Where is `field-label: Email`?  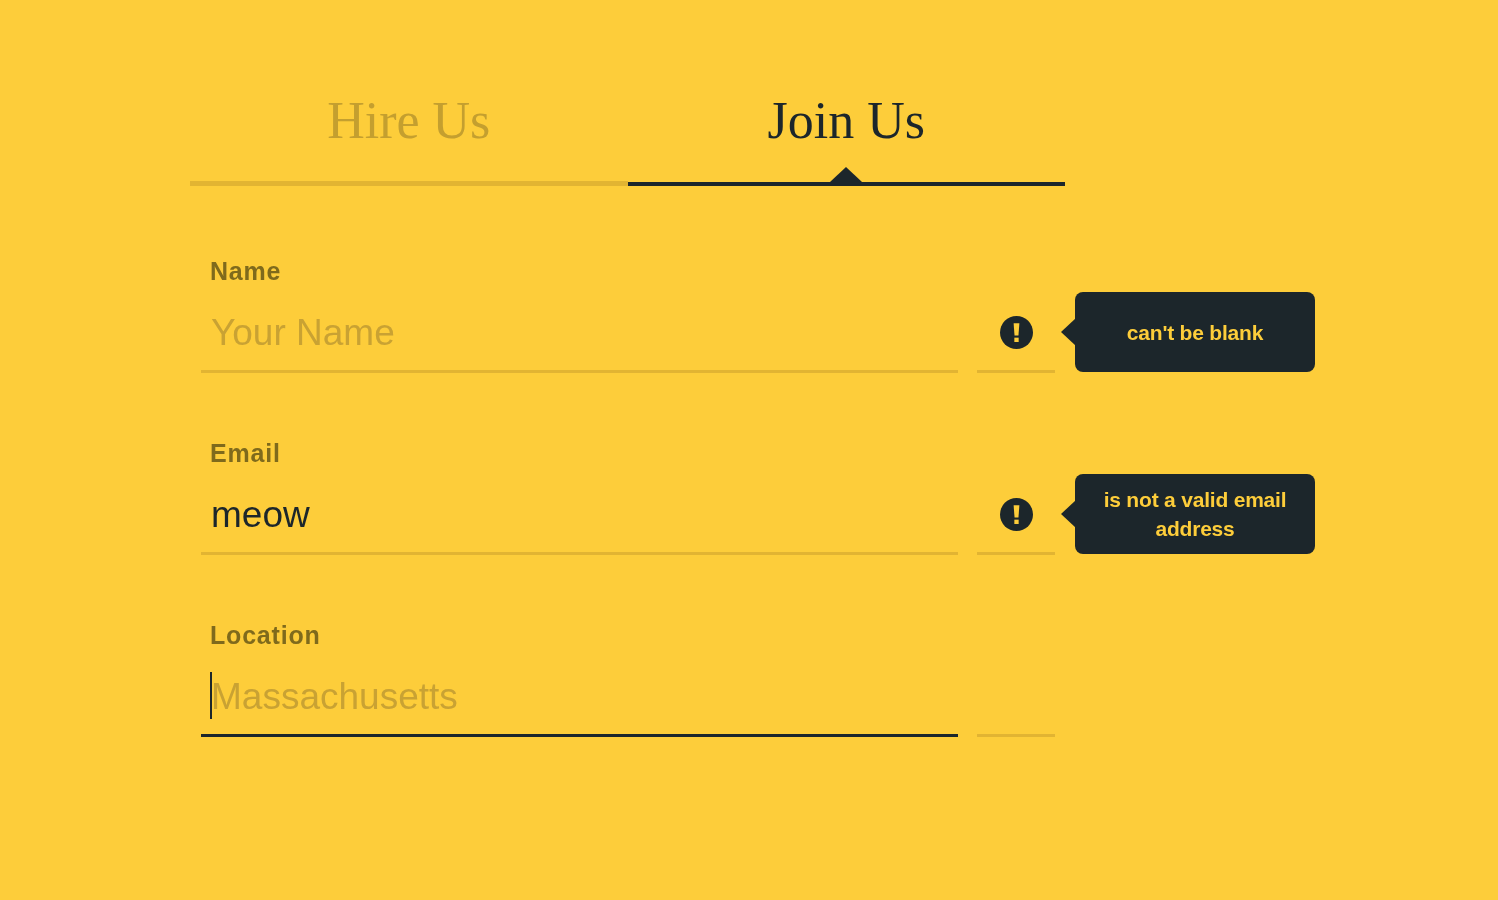
field-label: Email is located at coordinates (245, 453).